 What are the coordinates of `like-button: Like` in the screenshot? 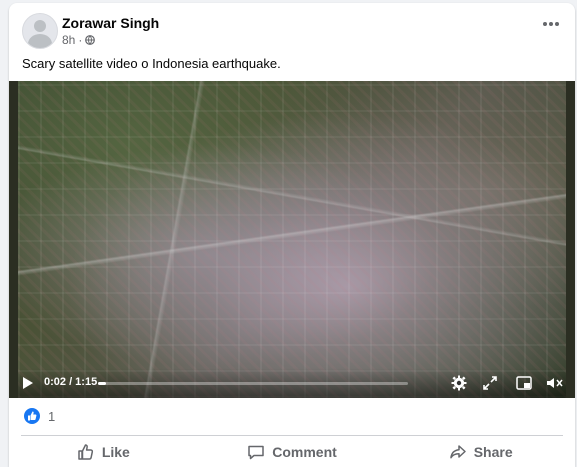 It's located at (103, 451).